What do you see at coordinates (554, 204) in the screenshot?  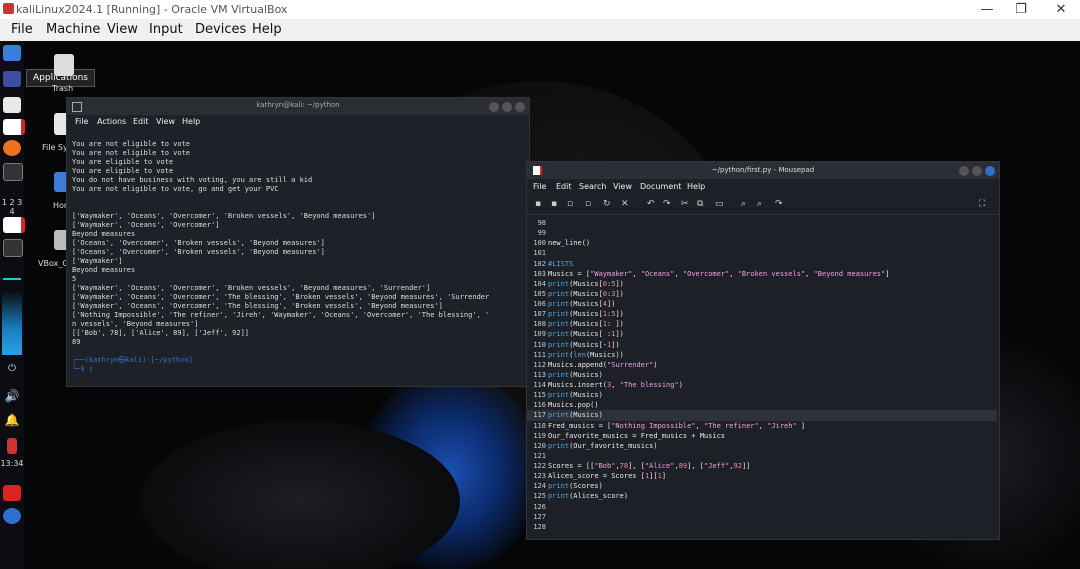 I see `new-window-icon: ▪` at bounding box center [554, 204].